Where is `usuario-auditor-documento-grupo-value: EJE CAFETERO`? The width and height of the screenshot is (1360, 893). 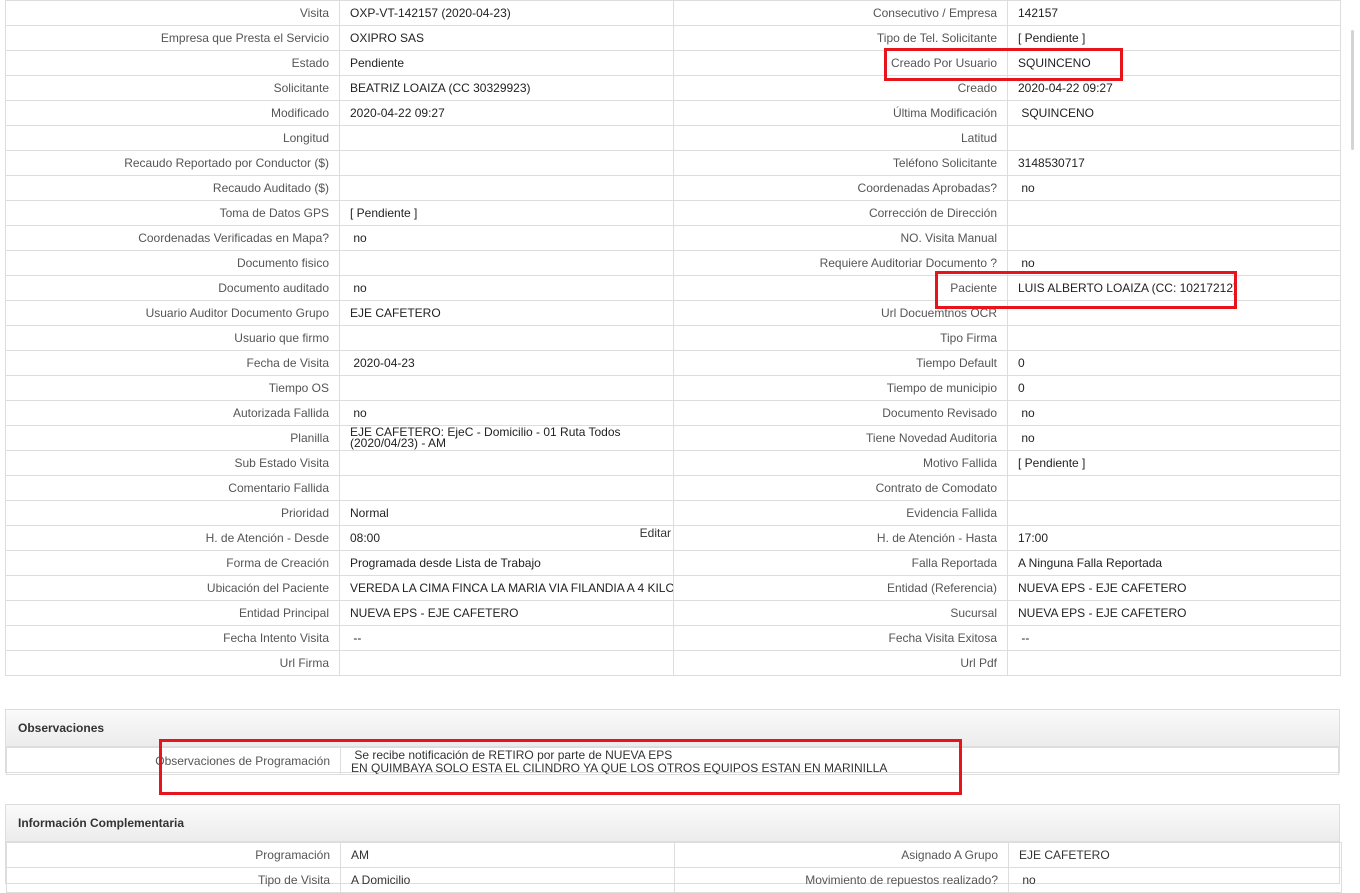
usuario-auditor-documento-grupo-value: EJE CAFETERO is located at coordinates (506, 313).